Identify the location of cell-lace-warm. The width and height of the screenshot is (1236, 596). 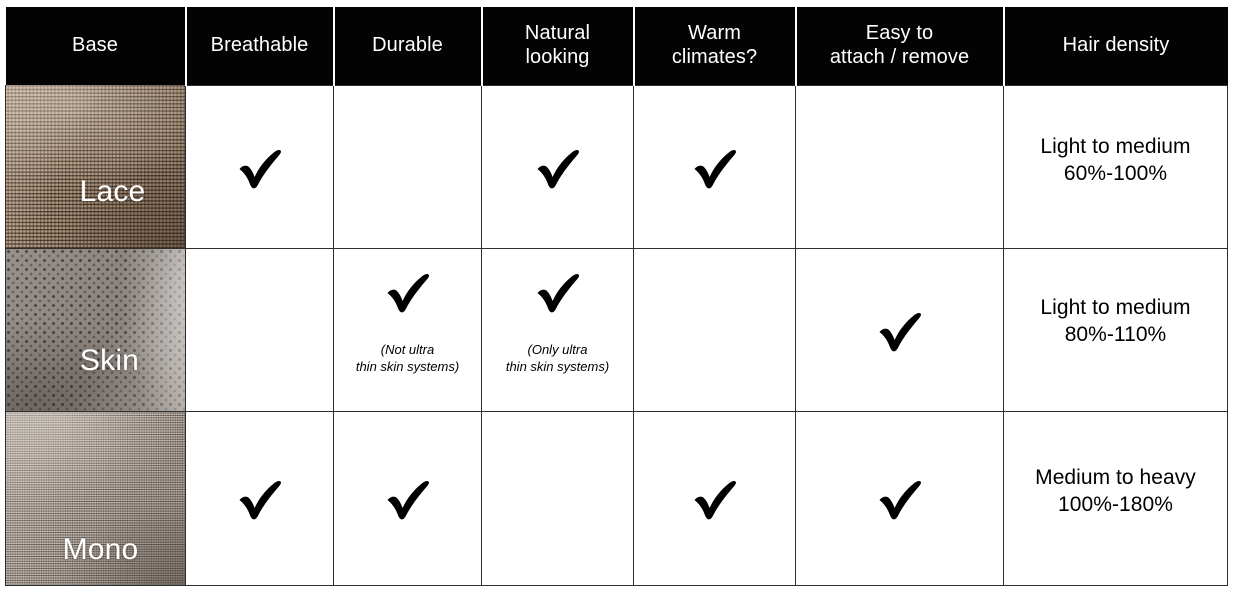
(714, 166).